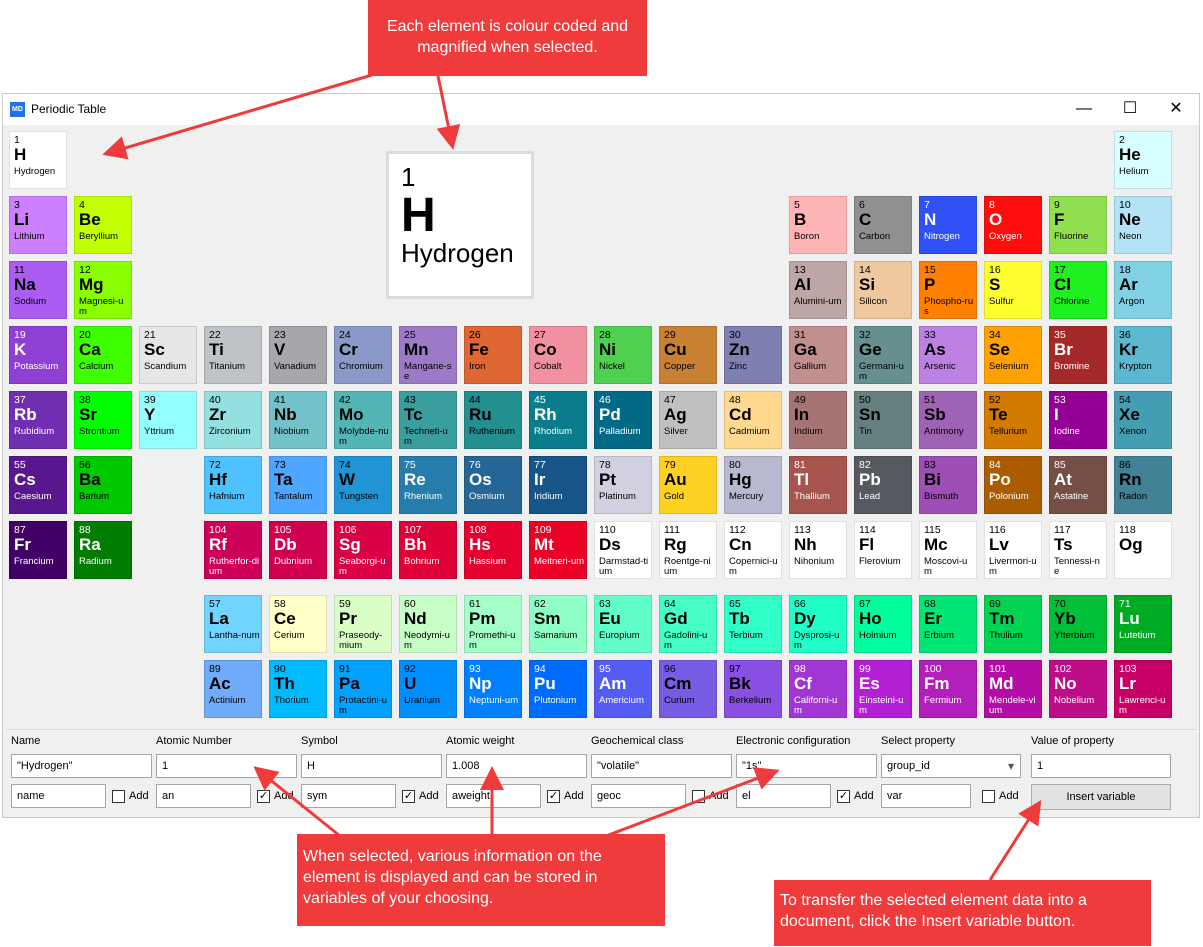 This screenshot has width=1203, height=947. Describe the element at coordinates (297, 802) in the screenshot. I see `arrow-to-atomic-number` at that location.